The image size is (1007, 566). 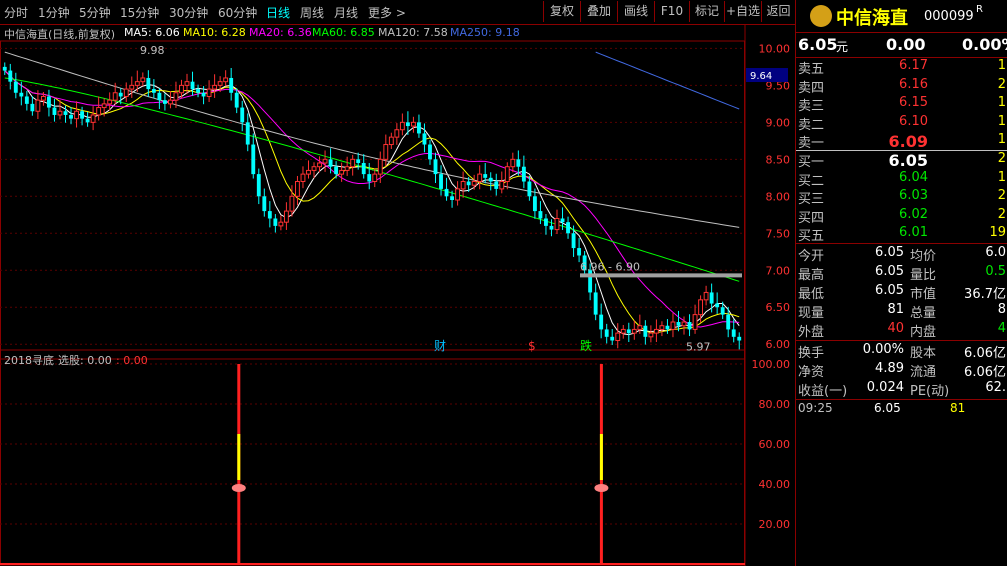 What do you see at coordinates (901, 142) in the screenshot?
I see `asks-row: 卖一 6.09 1` at bounding box center [901, 142].